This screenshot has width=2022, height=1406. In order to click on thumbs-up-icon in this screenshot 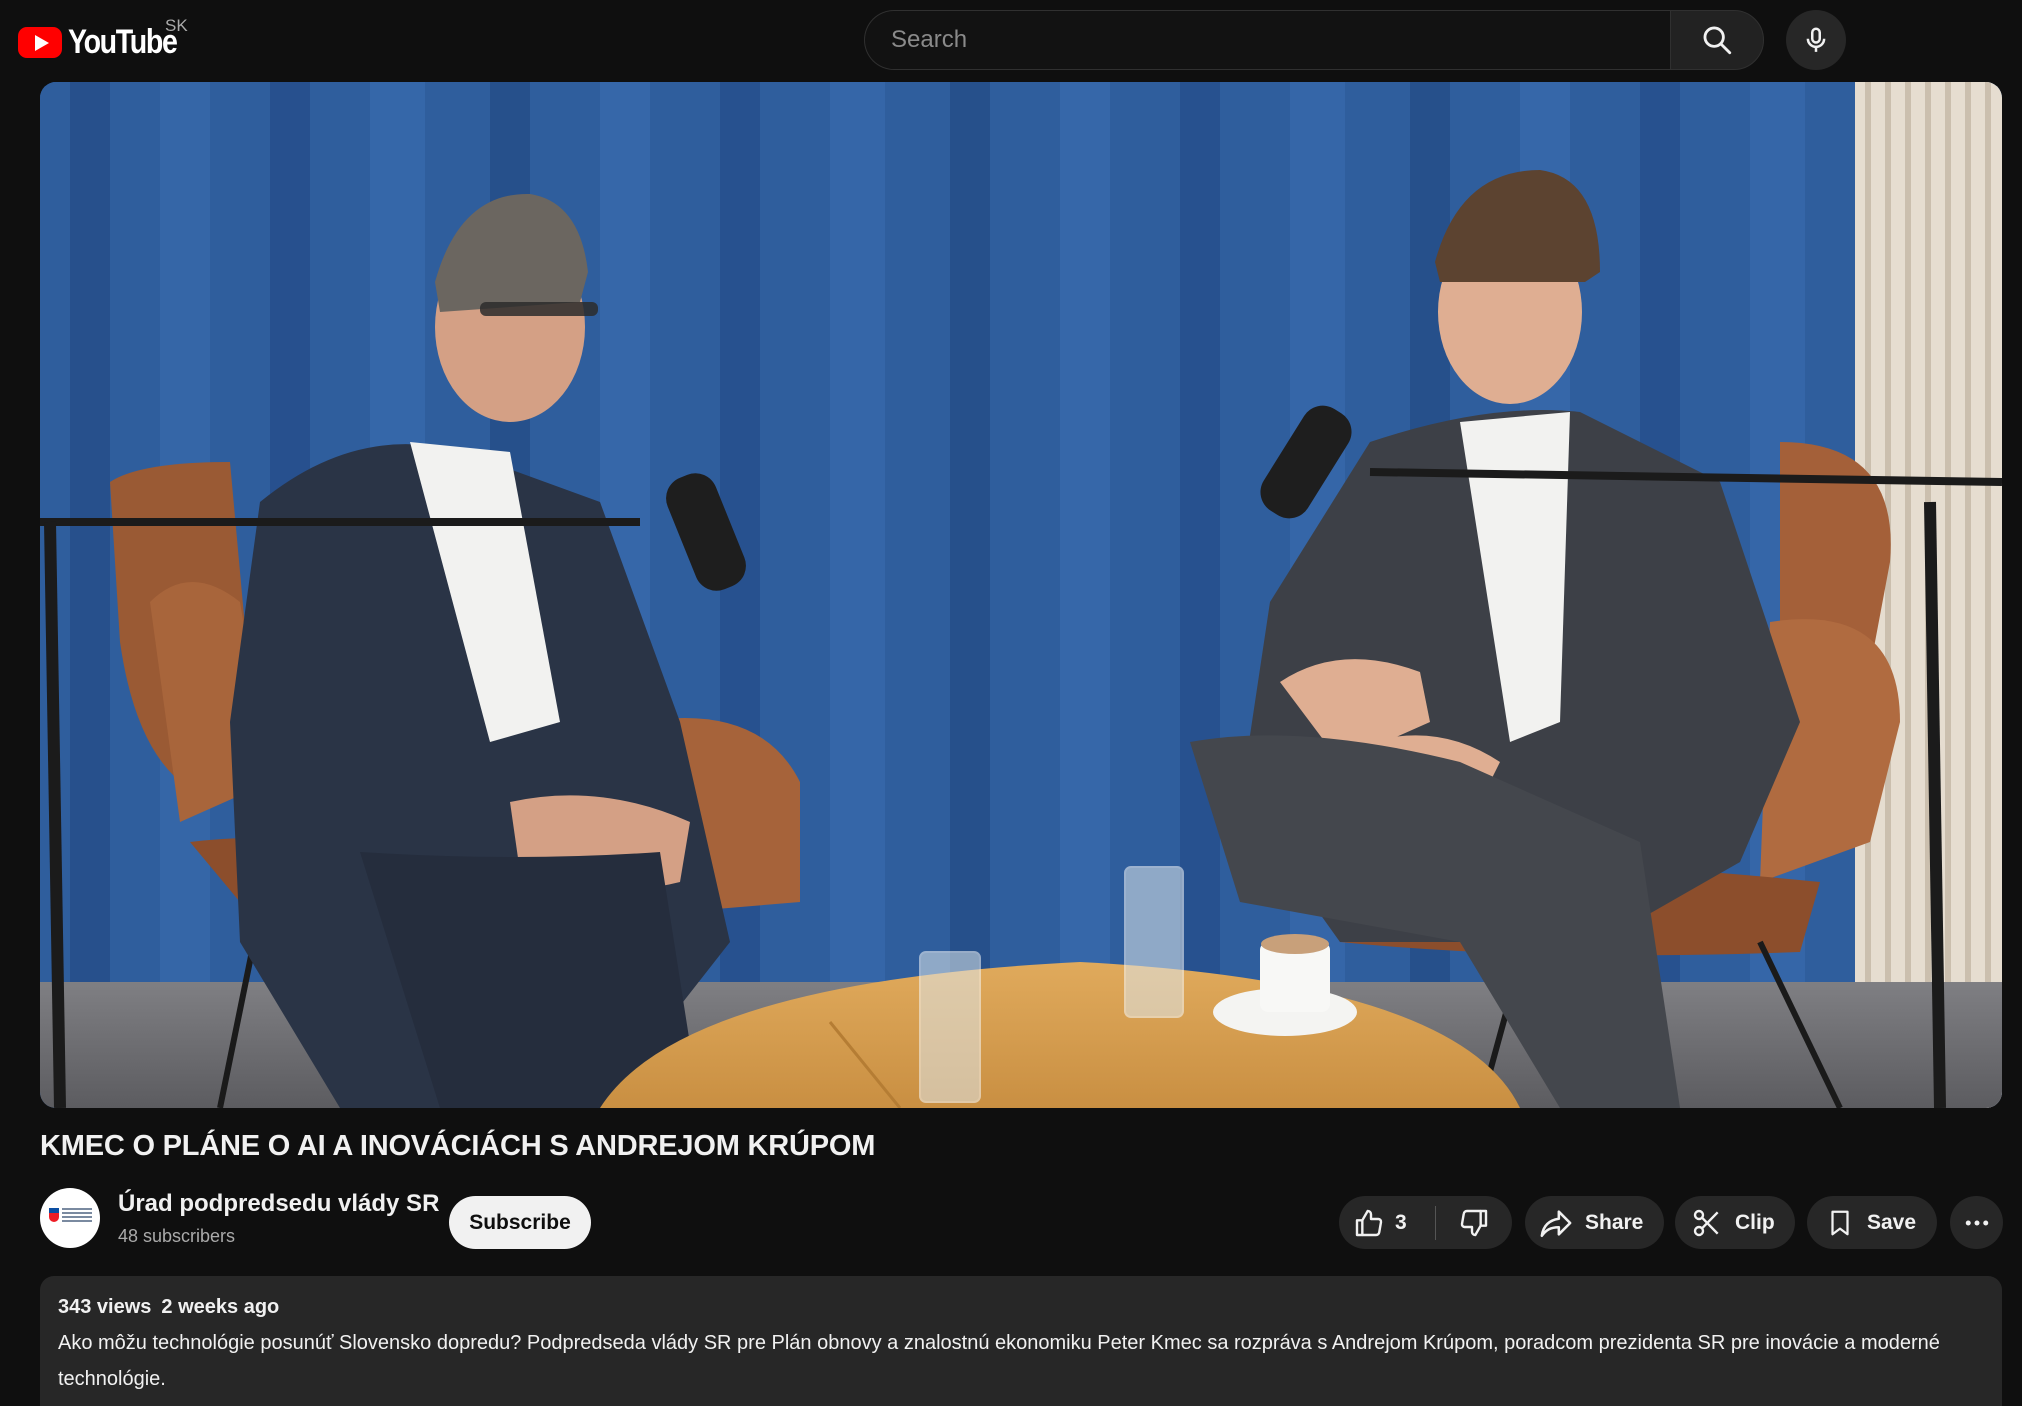, I will do `click(1369, 1222)`.